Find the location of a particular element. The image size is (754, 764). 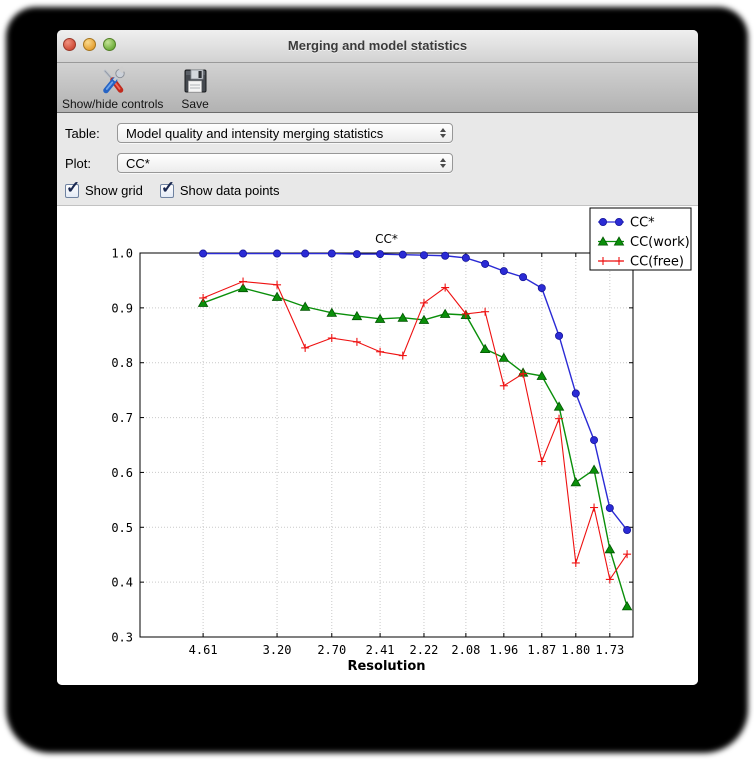

svg-text: 1.73 is located at coordinates (609, 650).